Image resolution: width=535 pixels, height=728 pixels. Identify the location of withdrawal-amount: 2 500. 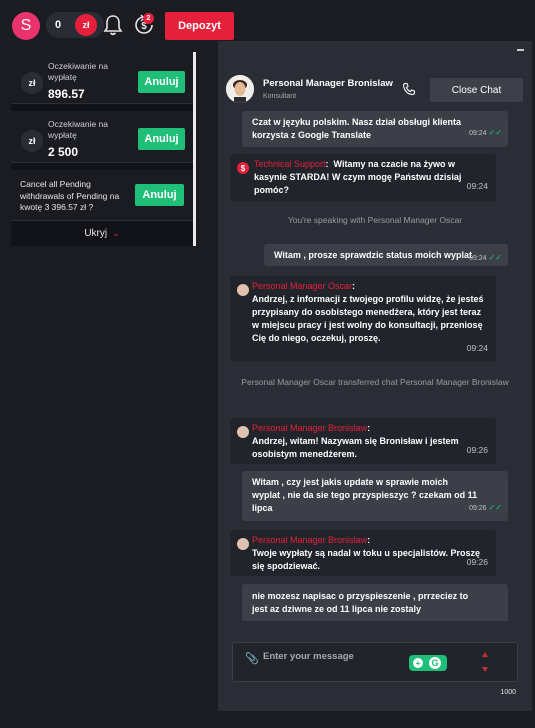
(63, 152).